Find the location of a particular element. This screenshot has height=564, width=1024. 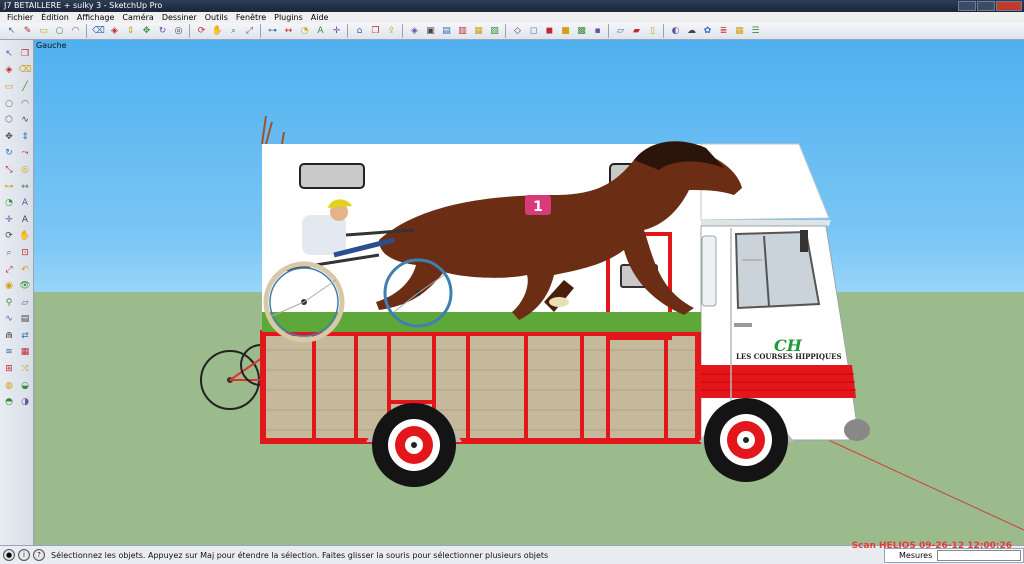

xray-icon: ◇ is located at coordinates (517, 31).